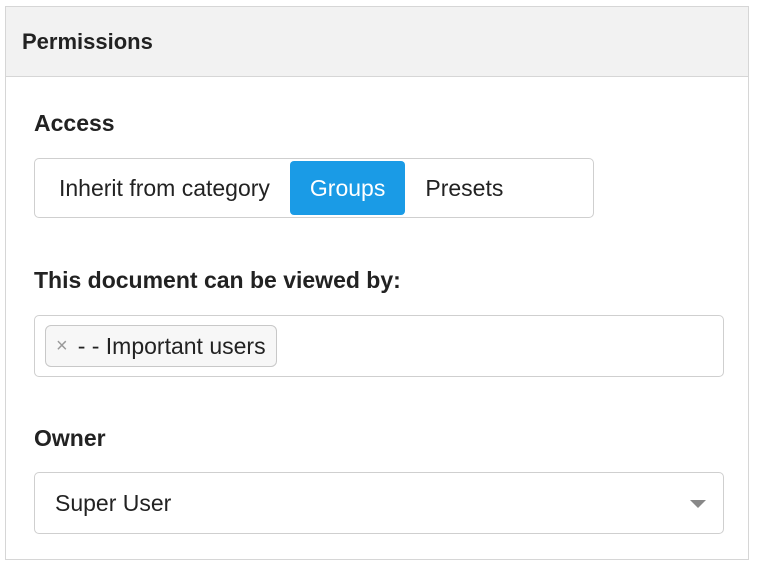 This screenshot has height=569, width=757. What do you see at coordinates (698, 504) in the screenshot?
I see `chevron-down-icon` at bounding box center [698, 504].